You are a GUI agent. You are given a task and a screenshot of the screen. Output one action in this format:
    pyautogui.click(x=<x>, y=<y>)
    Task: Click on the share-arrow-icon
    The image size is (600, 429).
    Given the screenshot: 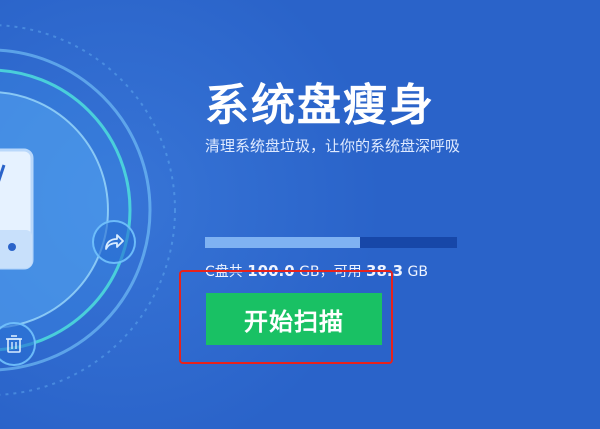 What is the action you would take?
    pyautogui.click(x=114, y=242)
    